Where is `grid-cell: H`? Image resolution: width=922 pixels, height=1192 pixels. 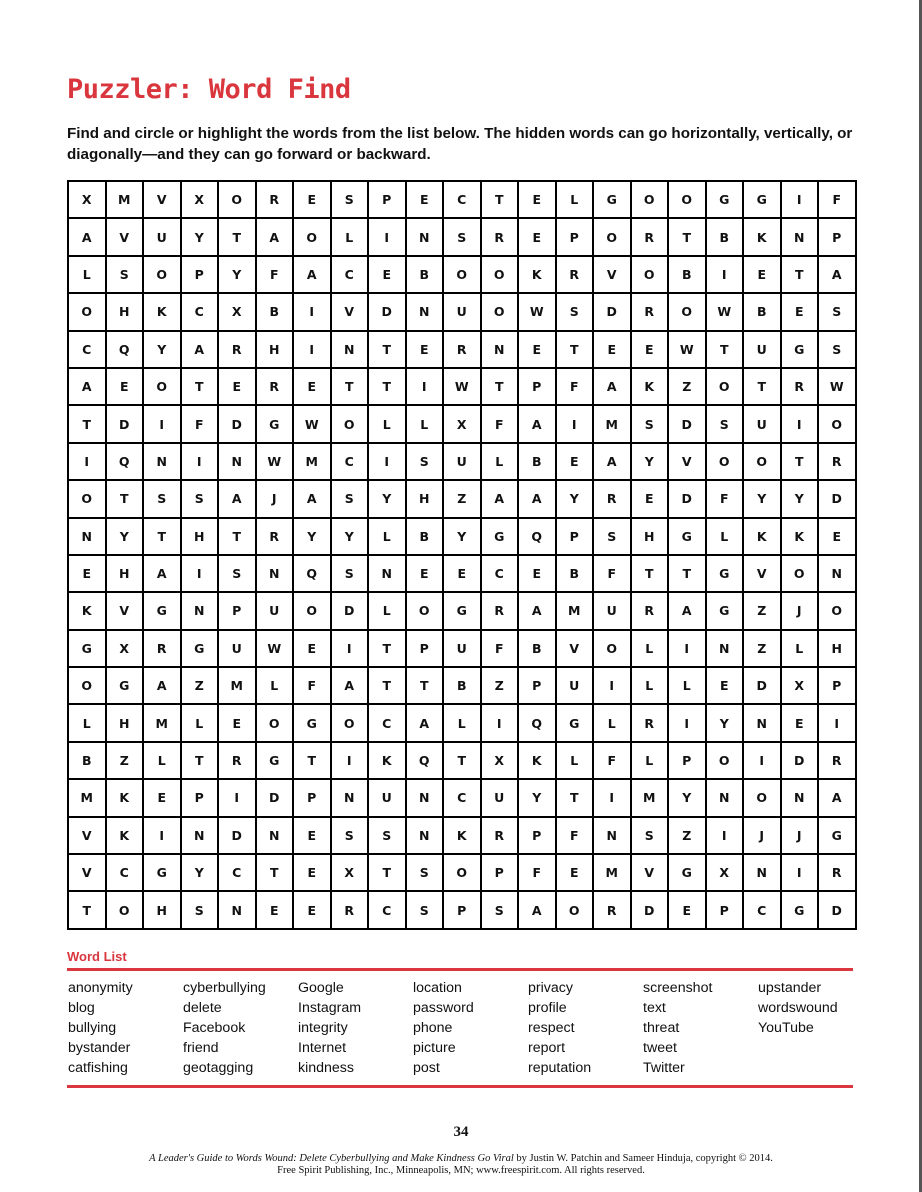
grid-cell: H is located at coordinates (124, 723).